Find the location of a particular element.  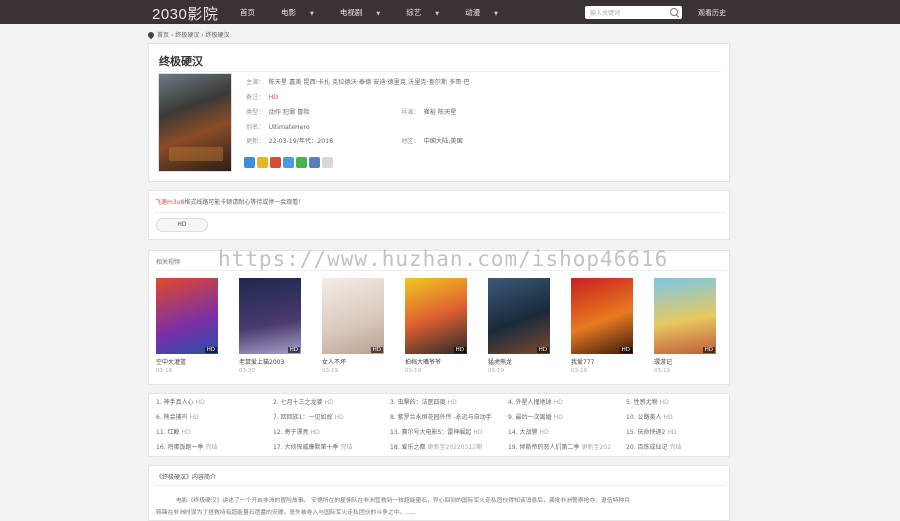

top-navigation-bar: 2030影院 首页 电影 ▼ 电视剧 ▼ 综艺 ▼ 动漫 ▼ 输入关键词 观看历史 is located at coordinates (450, 12).